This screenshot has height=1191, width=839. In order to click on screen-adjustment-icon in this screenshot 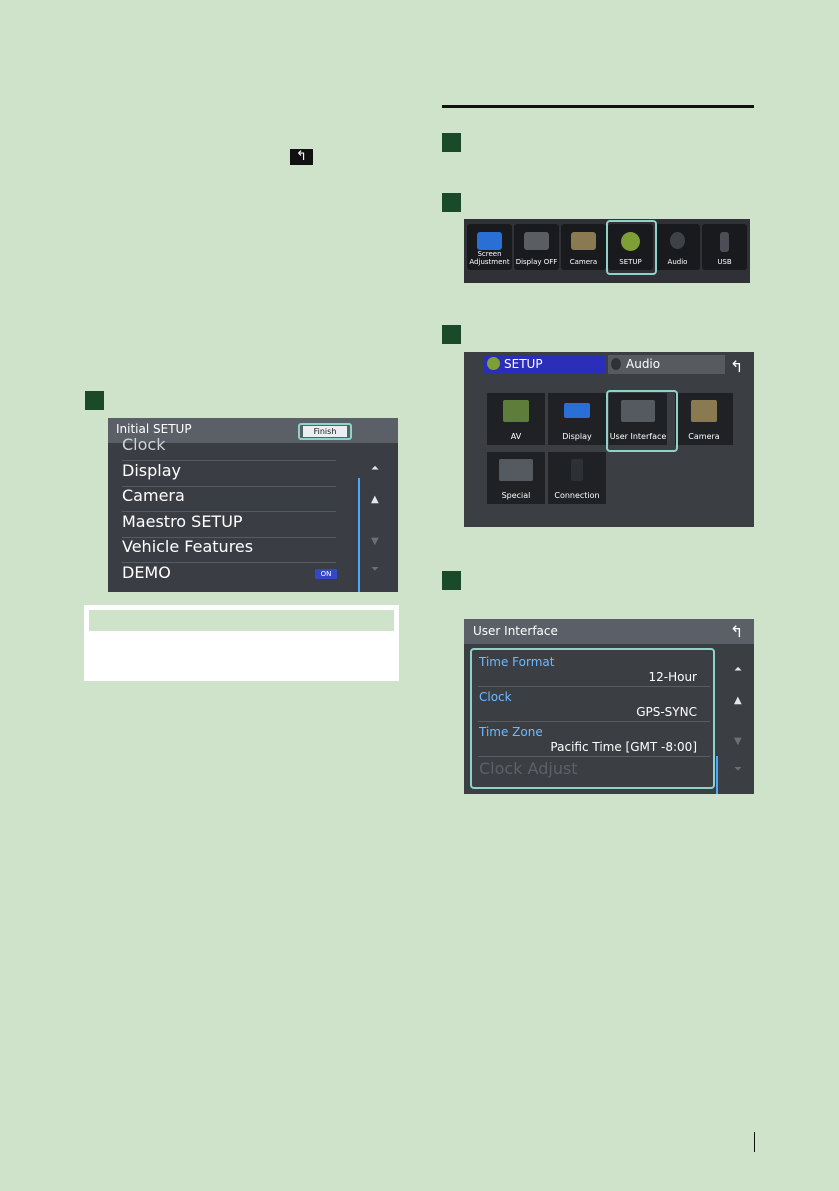, I will do `click(489, 241)`.